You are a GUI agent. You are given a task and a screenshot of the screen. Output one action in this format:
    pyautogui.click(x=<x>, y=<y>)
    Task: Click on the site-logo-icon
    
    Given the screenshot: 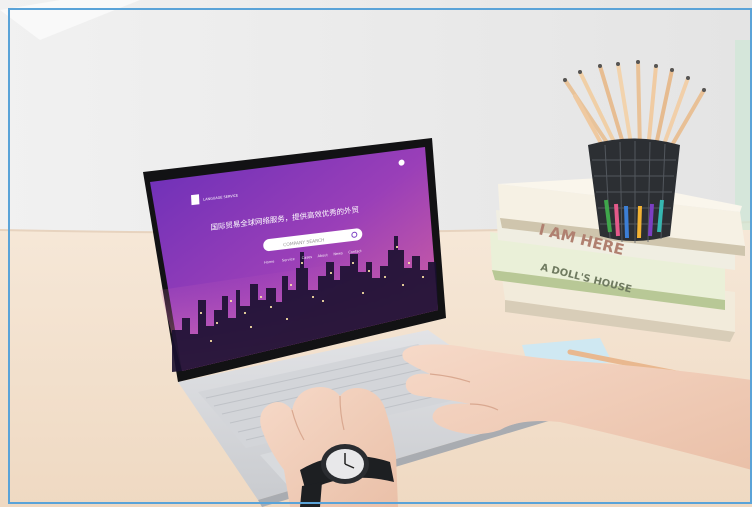 What is the action you would take?
    pyautogui.click(x=195, y=200)
    